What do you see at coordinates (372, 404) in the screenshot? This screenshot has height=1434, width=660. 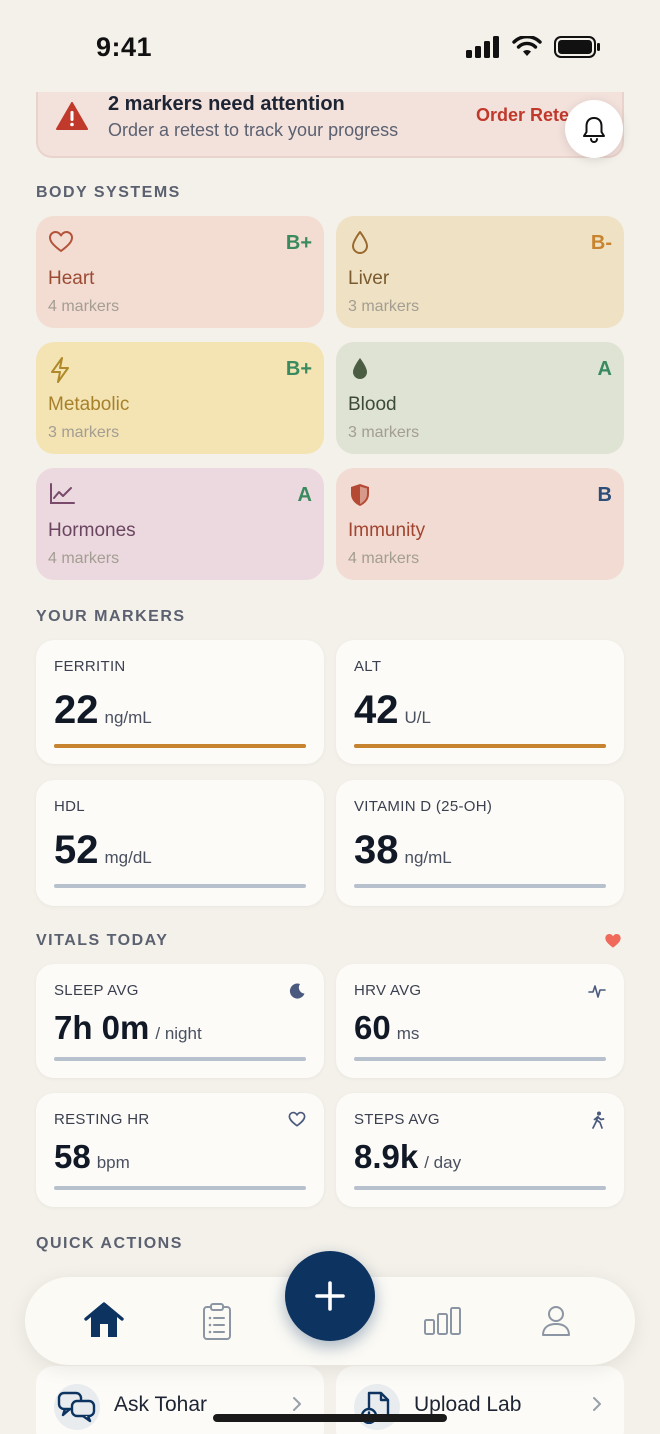 I see `system-name: Blood` at bounding box center [372, 404].